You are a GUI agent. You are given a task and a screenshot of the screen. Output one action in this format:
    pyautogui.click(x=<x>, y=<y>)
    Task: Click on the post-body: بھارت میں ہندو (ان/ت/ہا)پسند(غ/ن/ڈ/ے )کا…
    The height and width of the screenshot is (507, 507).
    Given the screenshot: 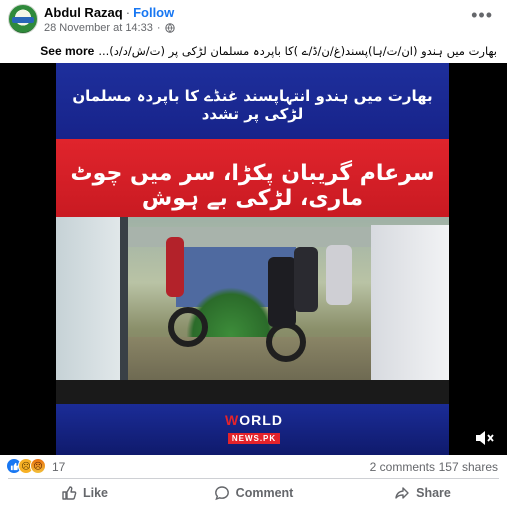 What is the action you would take?
    pyautogui.click(x=297, y=51)
    